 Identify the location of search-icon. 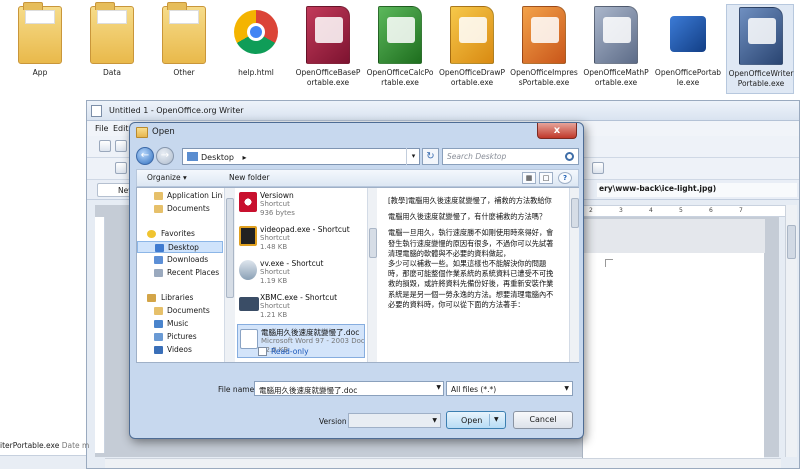
(569, 156).